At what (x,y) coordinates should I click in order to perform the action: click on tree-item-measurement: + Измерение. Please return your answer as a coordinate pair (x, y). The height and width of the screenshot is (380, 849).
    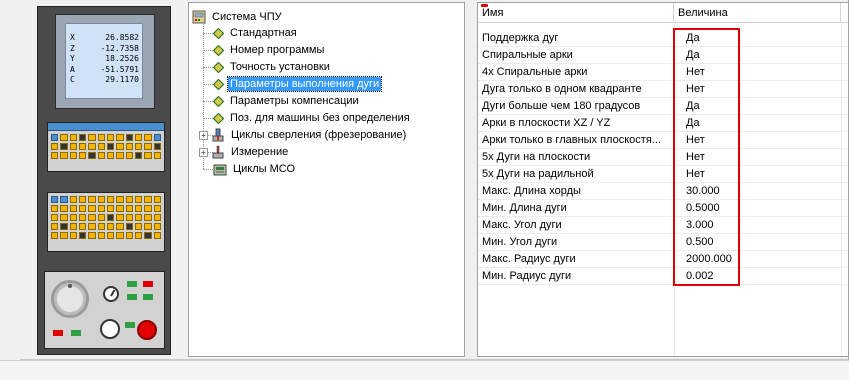
    Looking at the image, I should click on (244, 152).